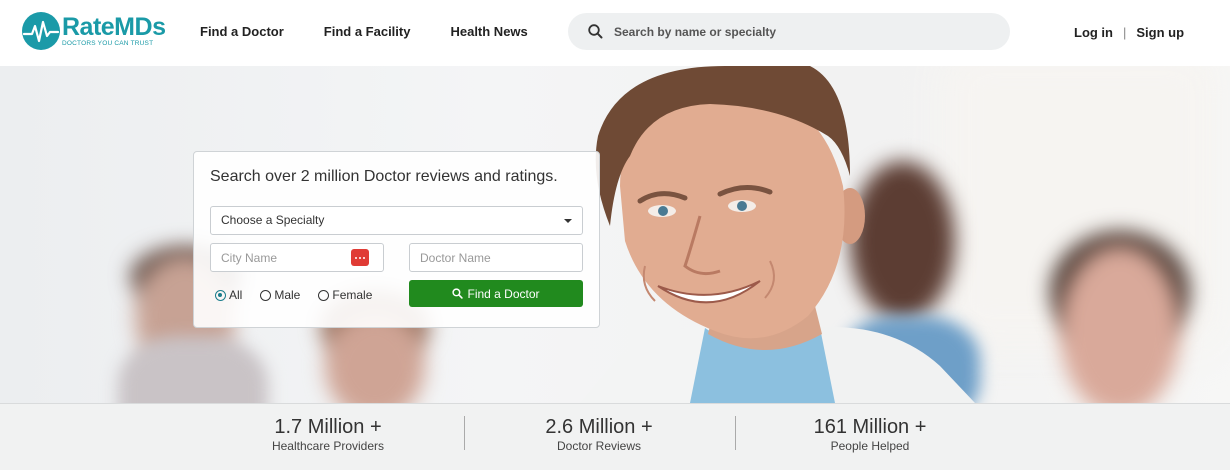 This screenshot has height=470, width=1230. What do you see at coordinates (568, 221) in the screenshot?
I see `caret-down-icon` at bounding box center [568, 221].